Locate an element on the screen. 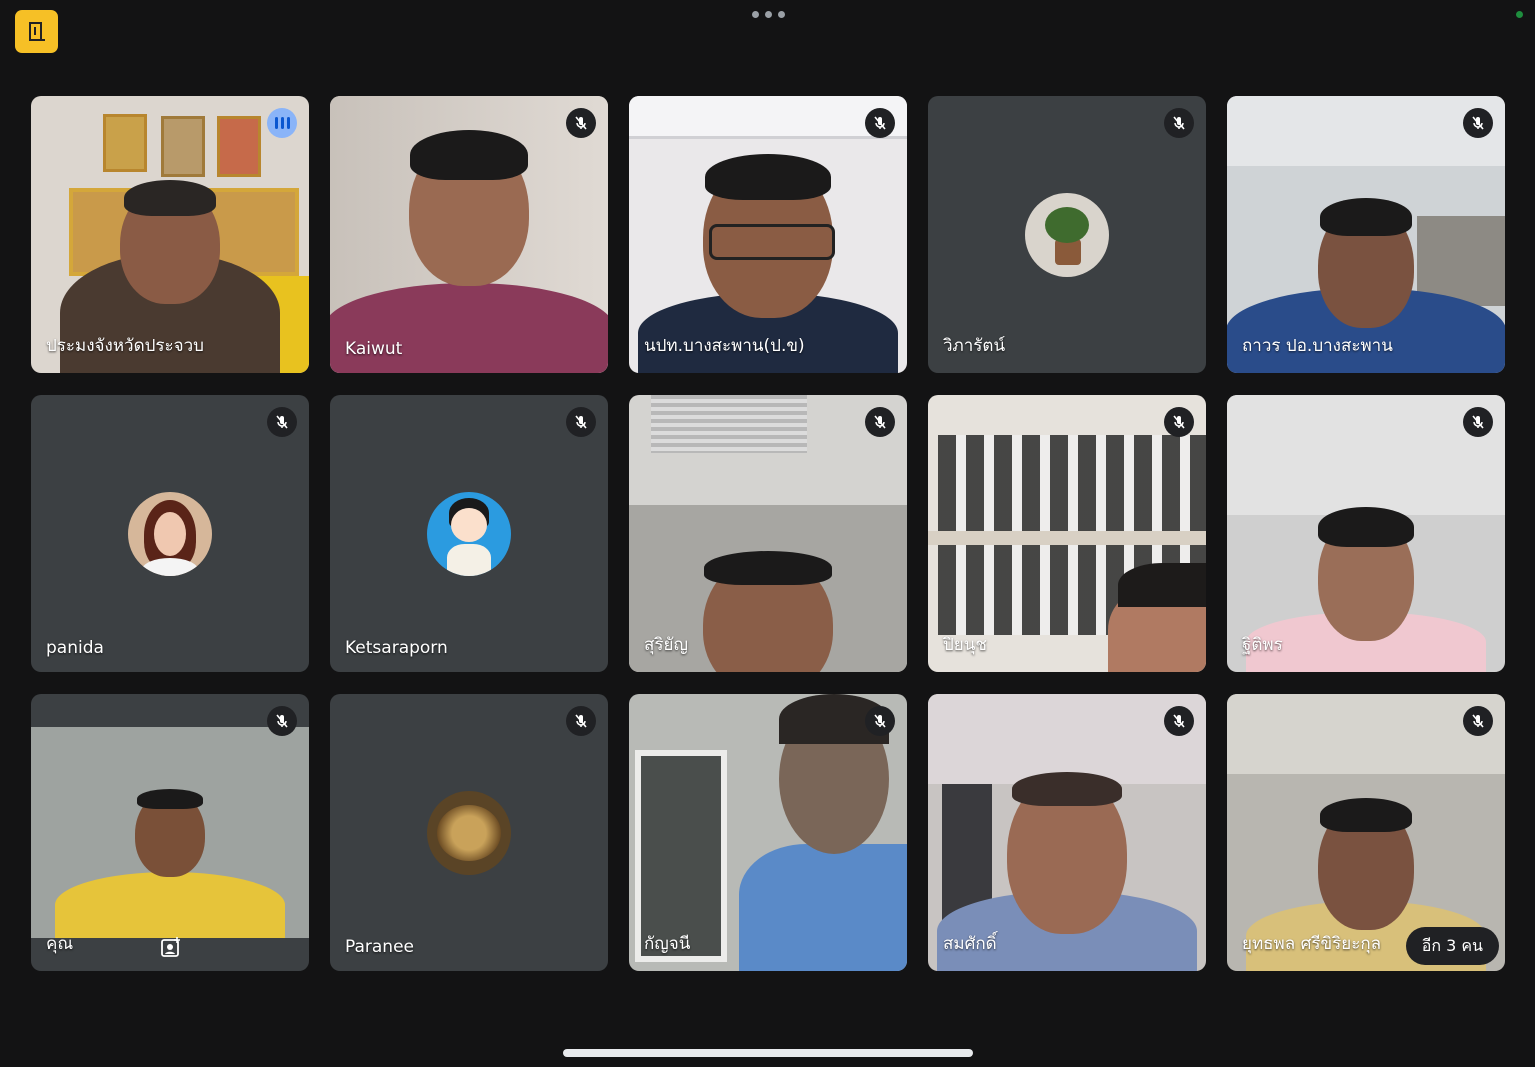 The image size is (1535, 1067). leave-call-button is located at coordinates (36, 31).